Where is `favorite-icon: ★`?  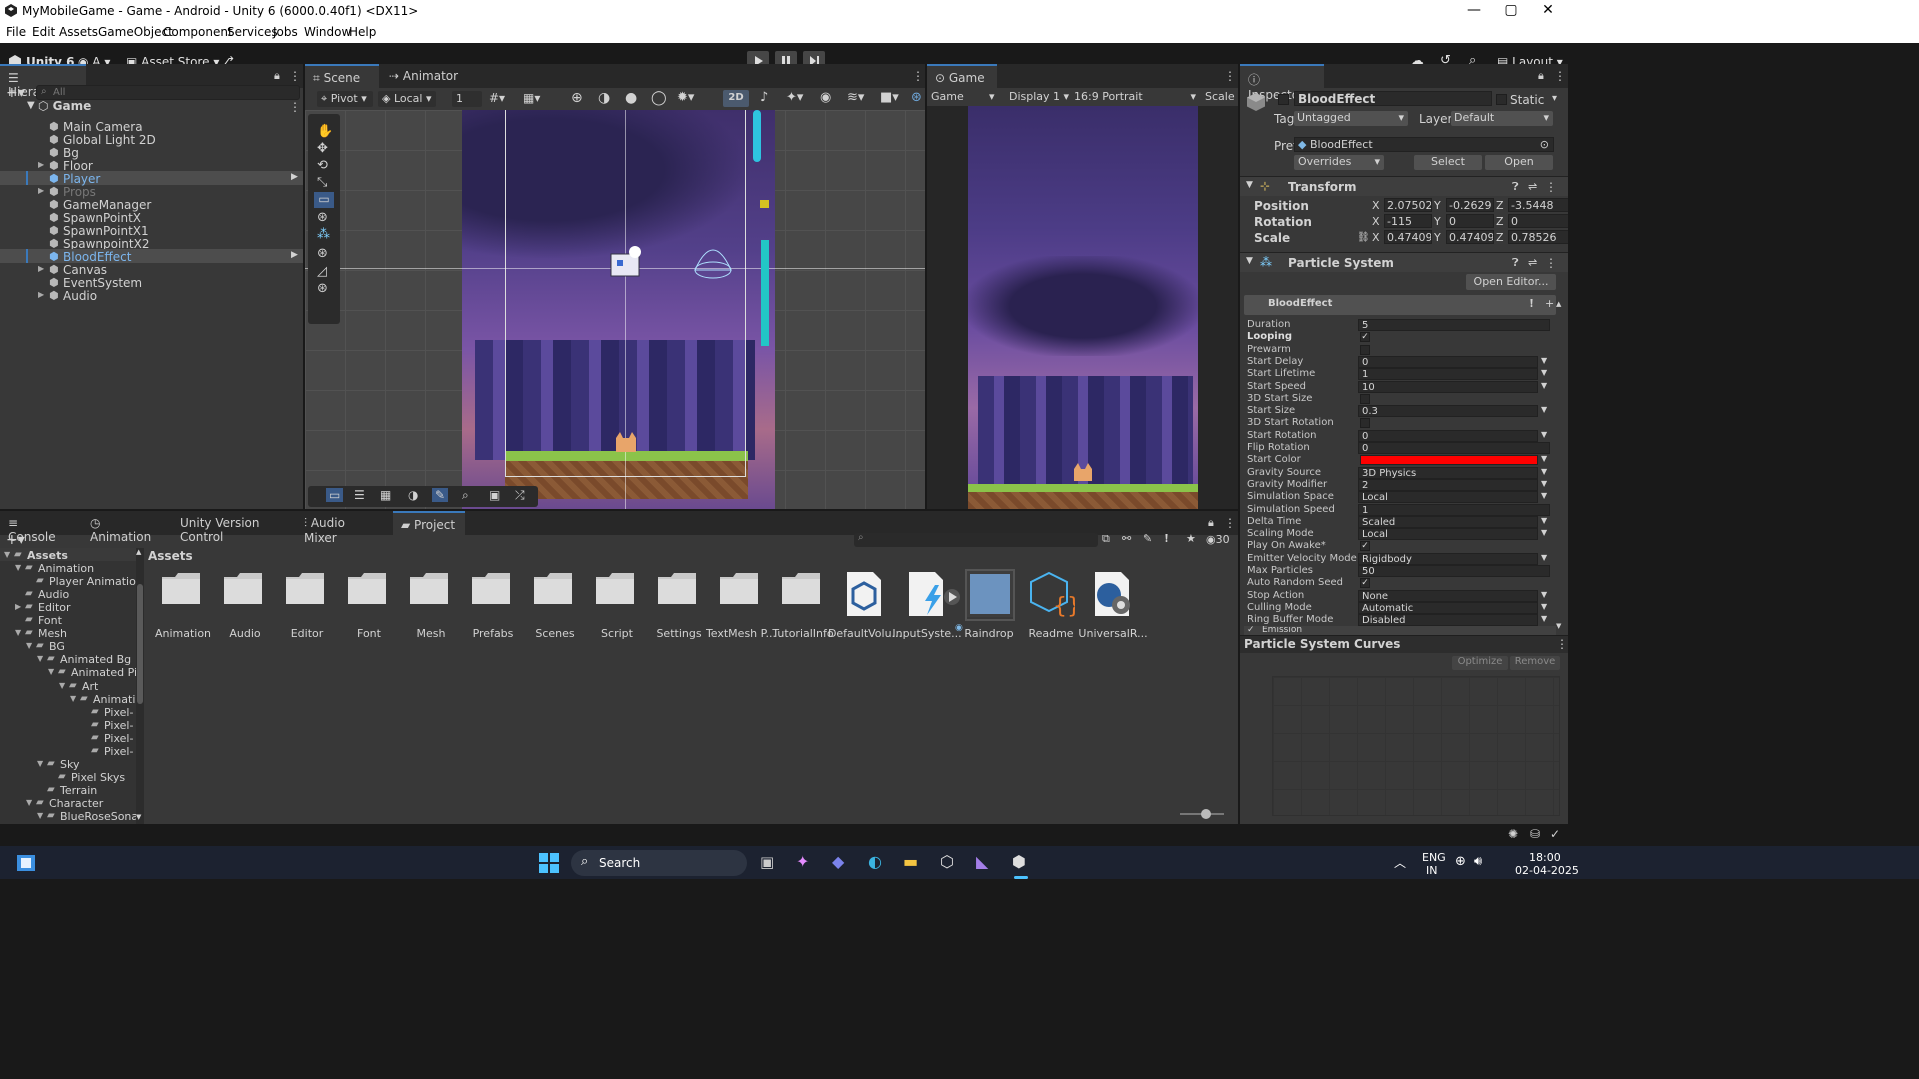
favorite-icon: ★ is located at coordinates (1191, 538).